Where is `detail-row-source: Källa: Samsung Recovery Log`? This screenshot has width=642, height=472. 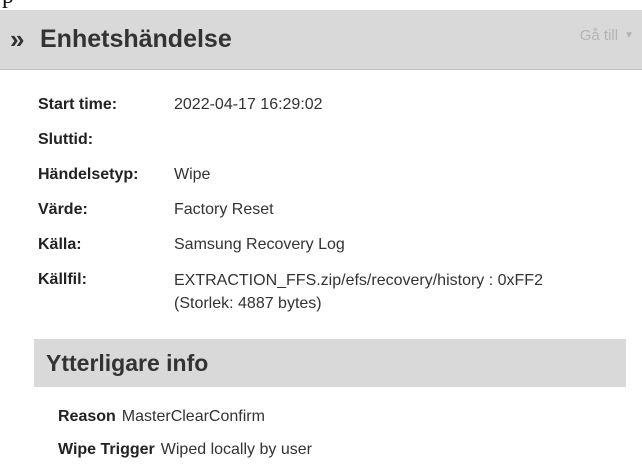 detail-row-source: Källa: Samsung Recovery Log is located at coordinates (333, 247).